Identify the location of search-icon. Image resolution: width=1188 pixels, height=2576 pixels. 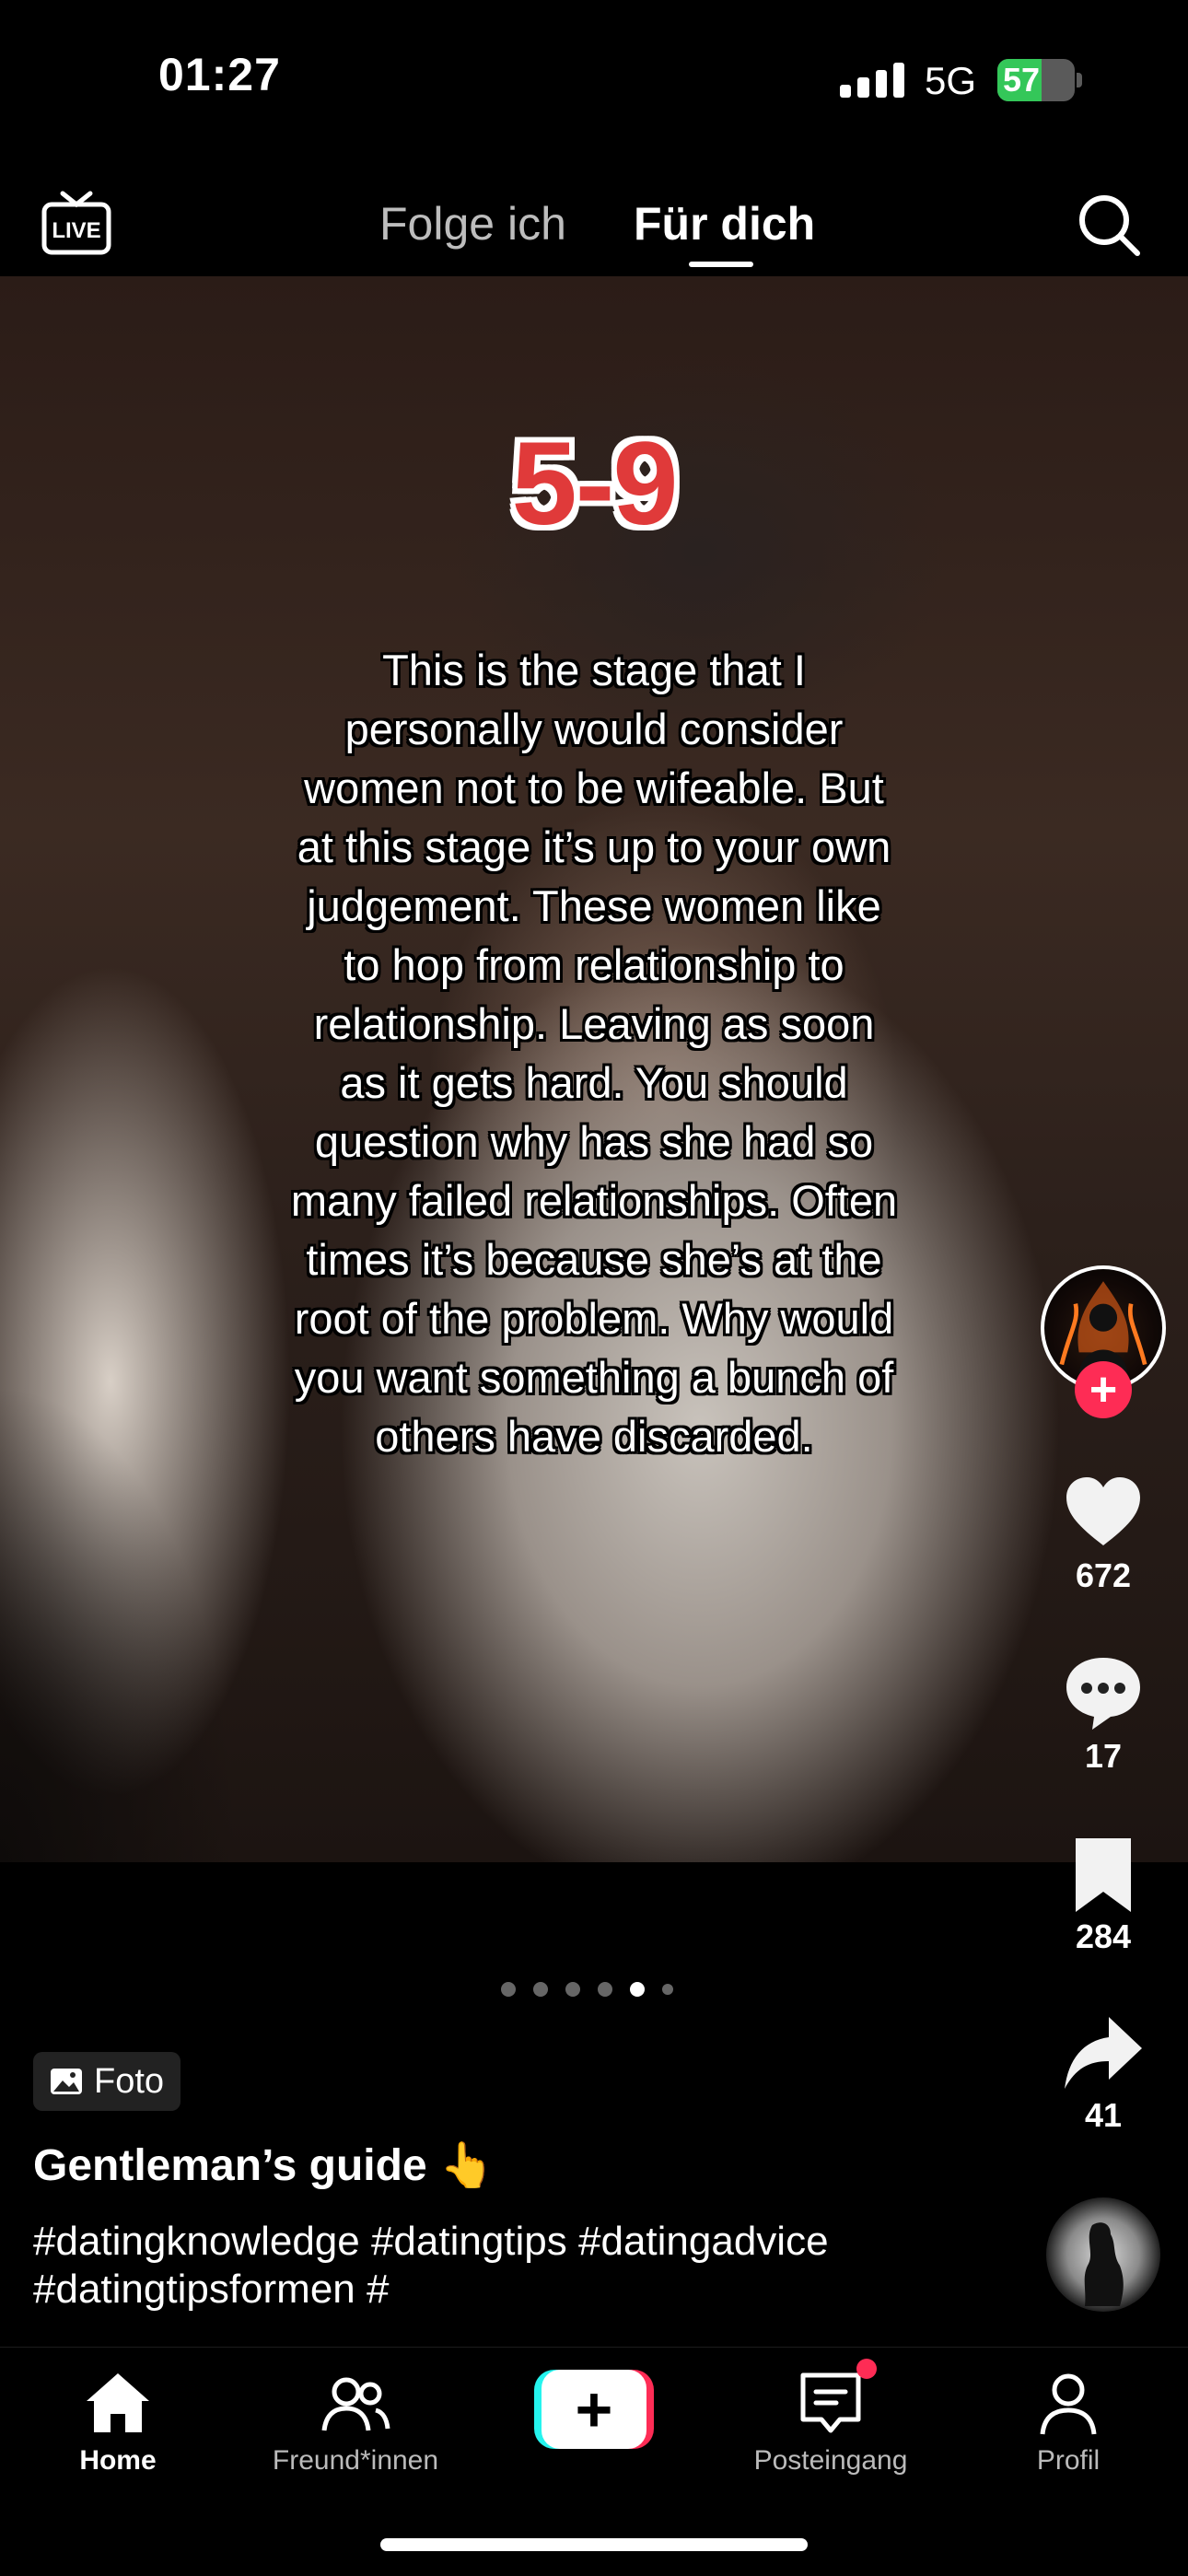
(1109, 225).